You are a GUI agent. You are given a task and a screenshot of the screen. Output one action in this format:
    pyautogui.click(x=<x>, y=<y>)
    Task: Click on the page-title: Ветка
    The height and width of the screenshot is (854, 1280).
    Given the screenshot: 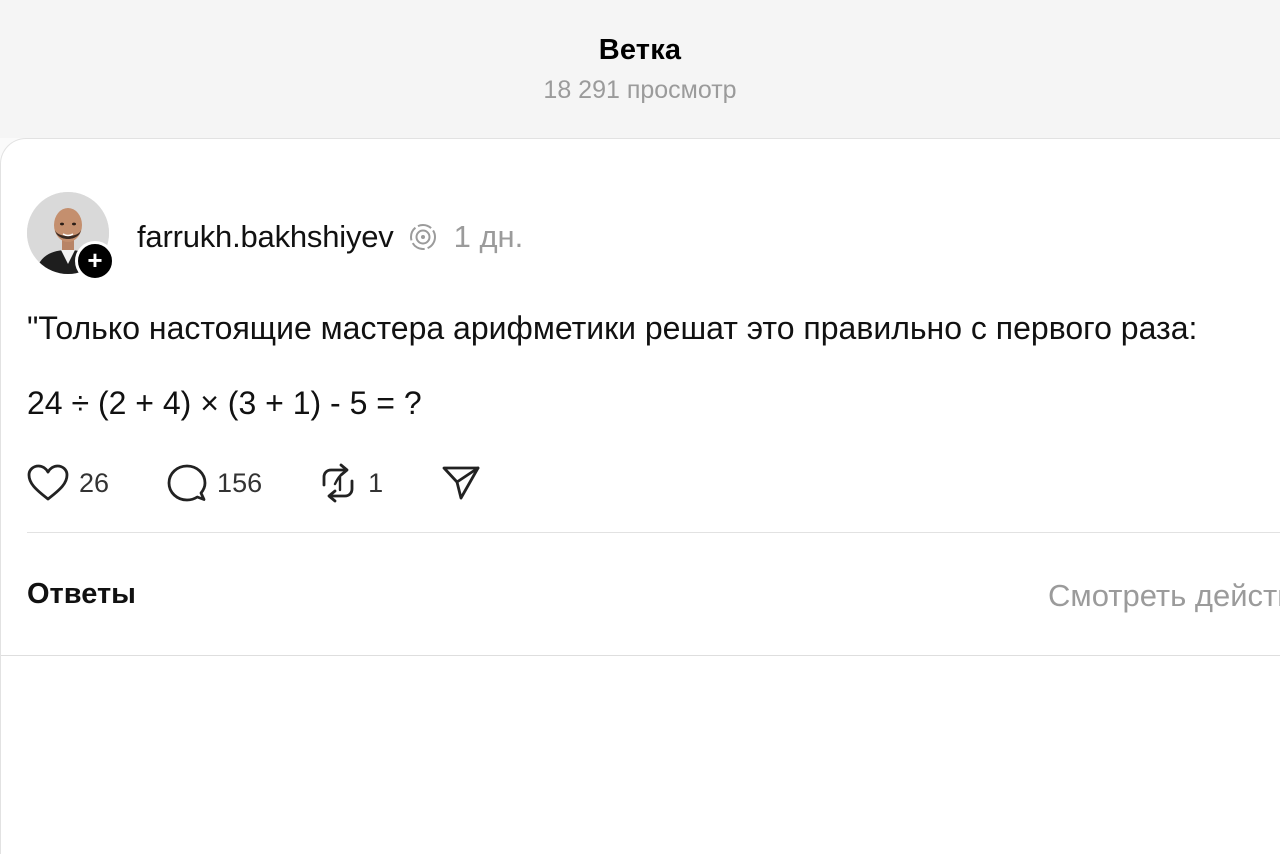 What is the action you would take?
    pyautogui.click(x=640, y=50)
    